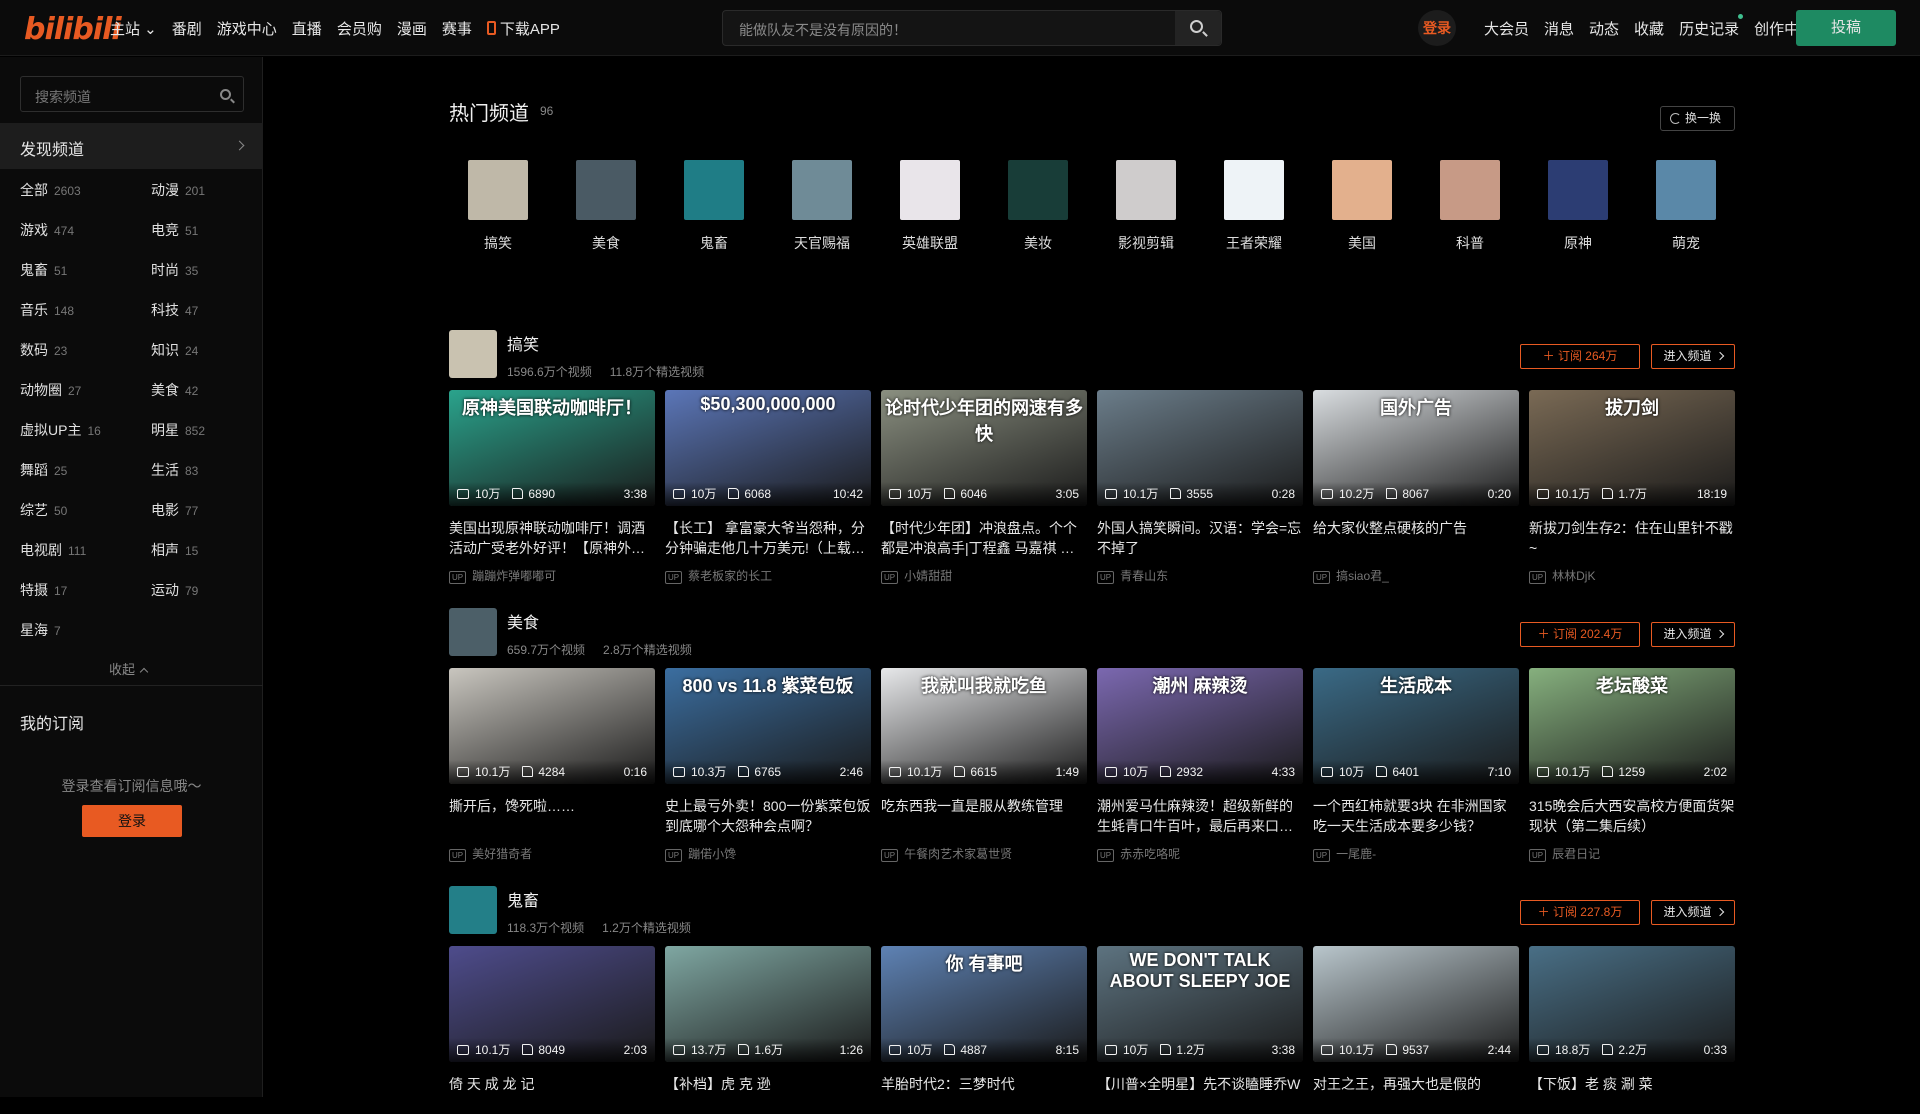 The width and height of the screenshot is (1920, 1114). I want to click on video-thumbnail: 我就叫我就吃鱼 10.1万 6615 1:49, so click(984, 726).